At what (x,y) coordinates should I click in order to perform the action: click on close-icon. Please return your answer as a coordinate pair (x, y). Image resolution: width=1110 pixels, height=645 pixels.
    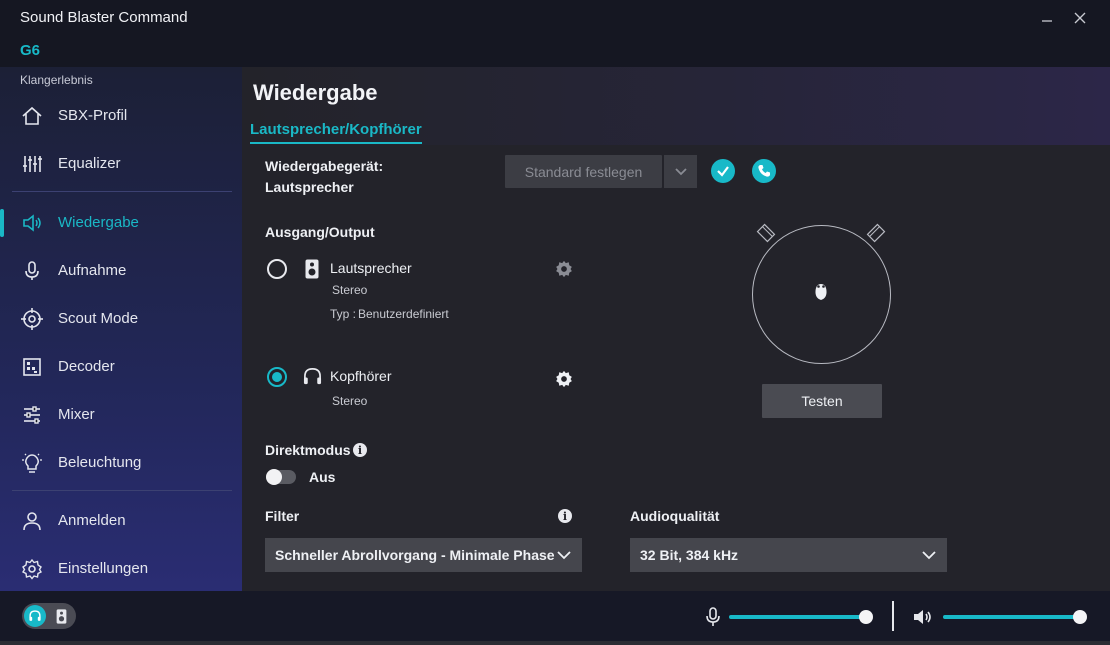
    Looking at the image, I should click on (1080, 18).